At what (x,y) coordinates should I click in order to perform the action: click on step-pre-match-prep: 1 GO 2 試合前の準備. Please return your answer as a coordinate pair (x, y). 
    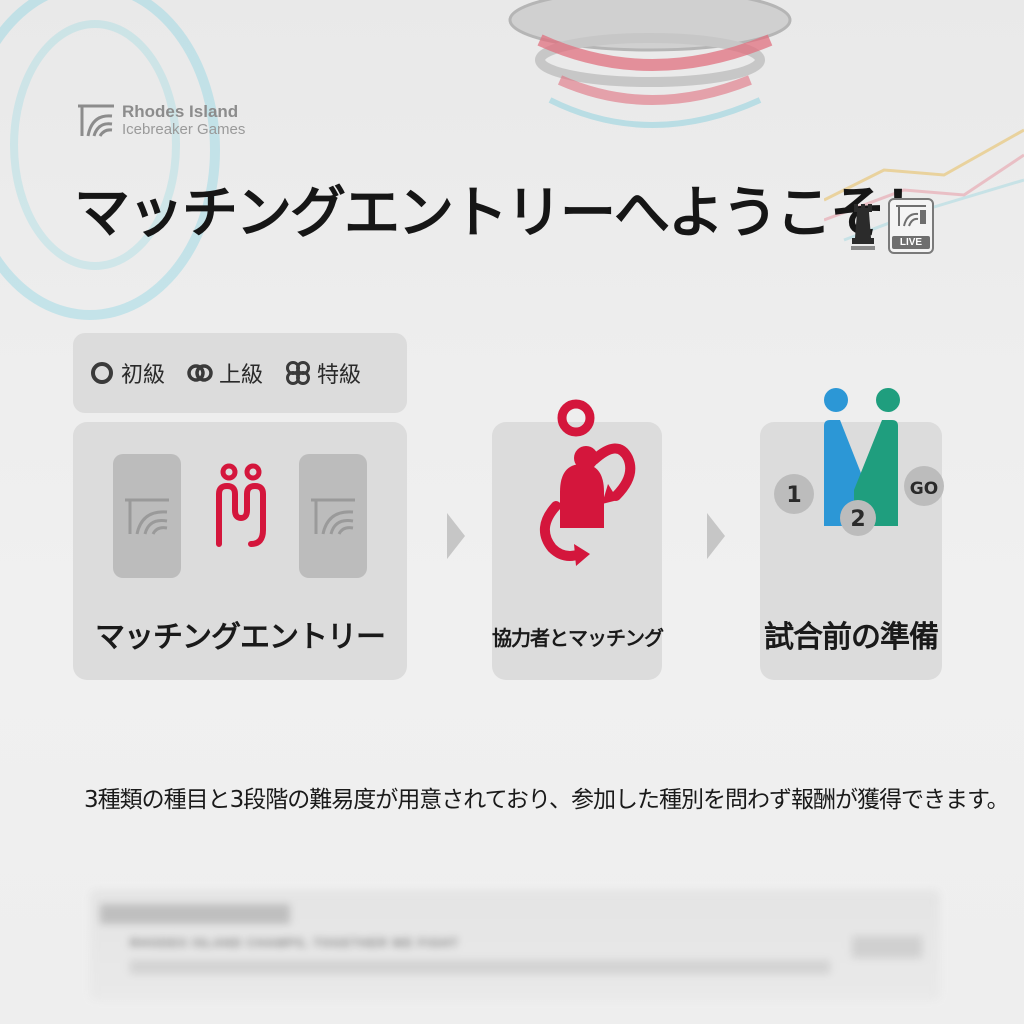
    Looking at the image, I should click on (852, 534).